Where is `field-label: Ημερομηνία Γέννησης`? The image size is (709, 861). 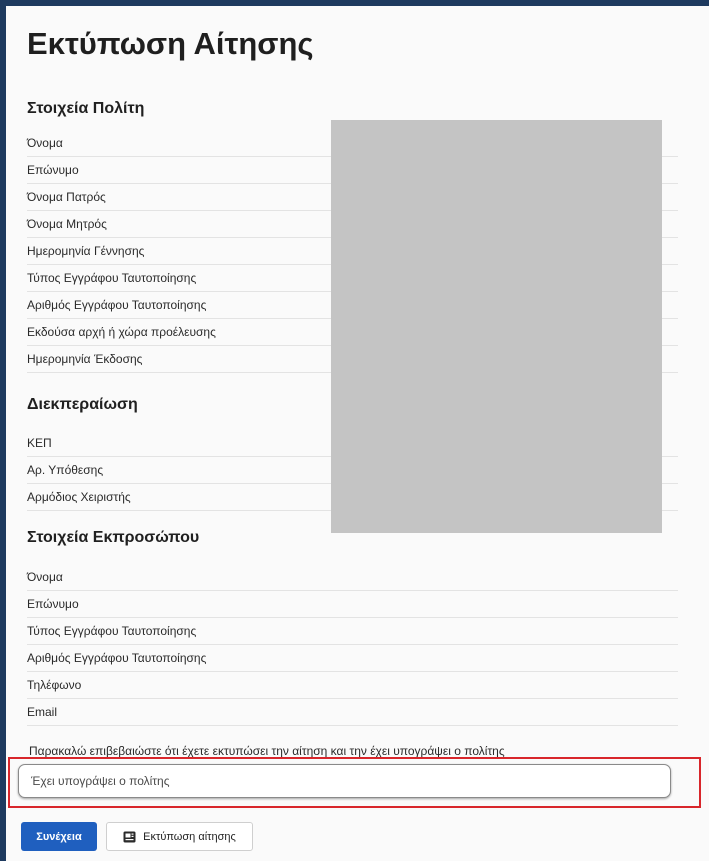
field-label: Ημερομηνία Γέννησης is located at coordinates (86, 251).